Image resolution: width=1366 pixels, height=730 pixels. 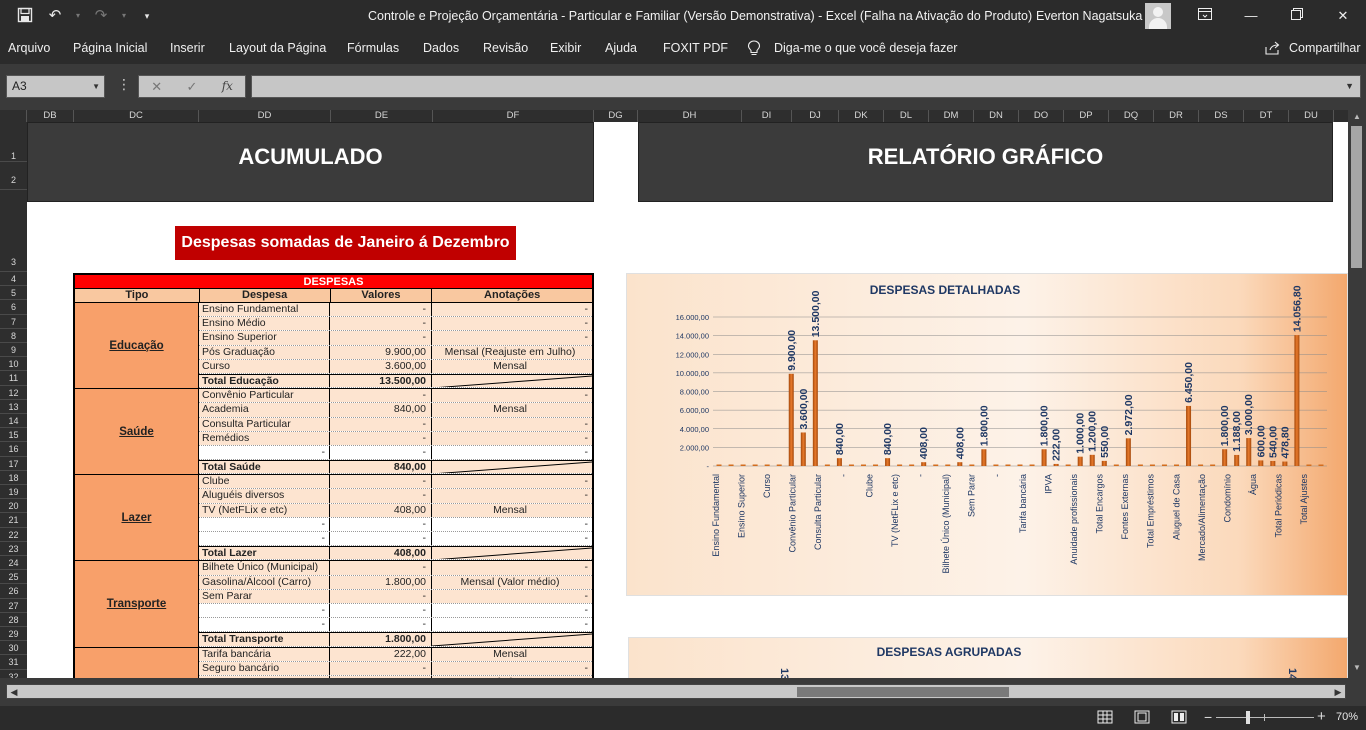 I want to click on column-header: DJ, so click(x=815, y=116).